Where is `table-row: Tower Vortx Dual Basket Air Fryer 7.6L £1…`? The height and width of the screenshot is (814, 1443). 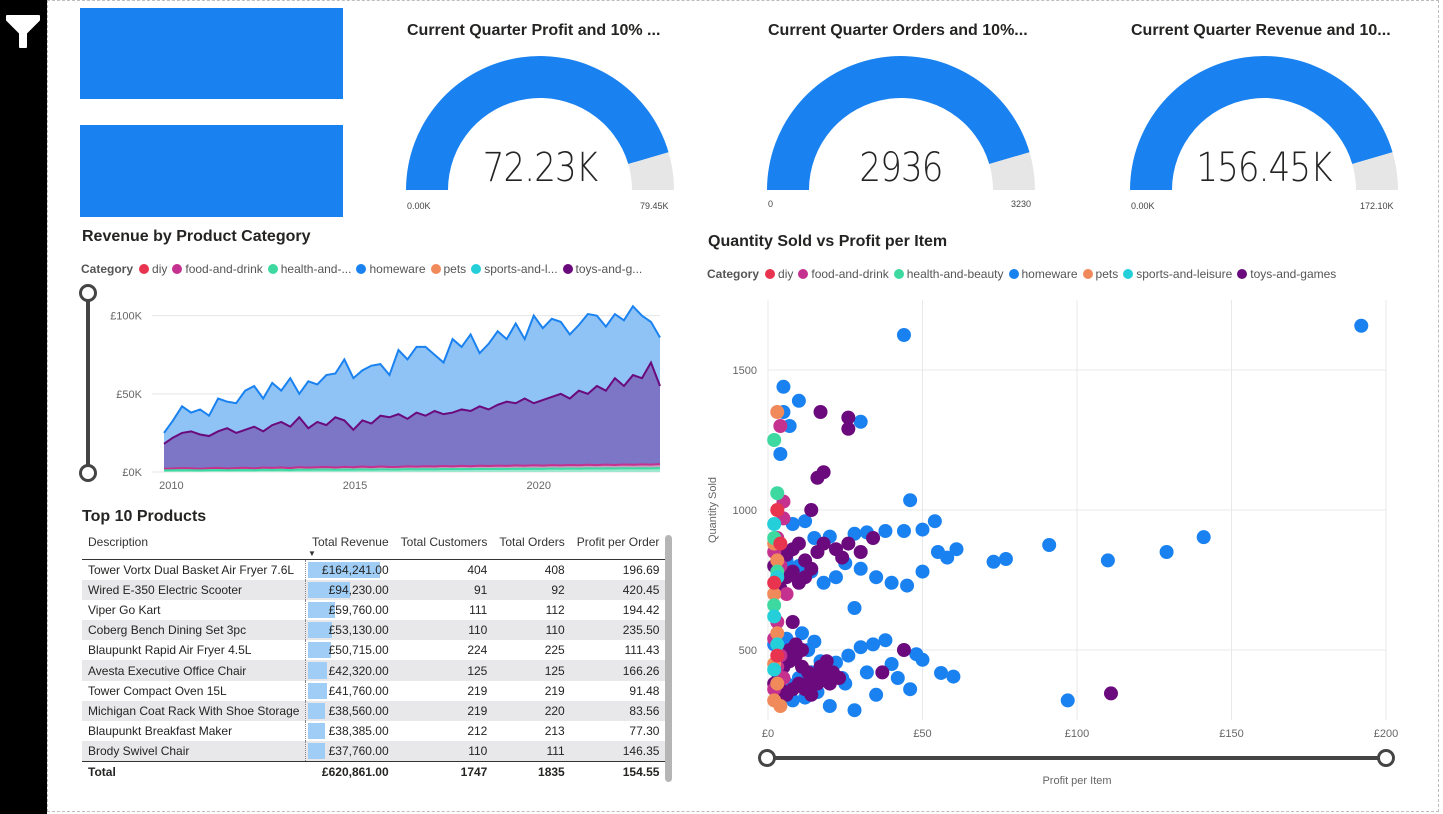
table-row: Tower Vortx Dual Basket Air Fryer 7.6L £1… is located at coordinates (373, 569).